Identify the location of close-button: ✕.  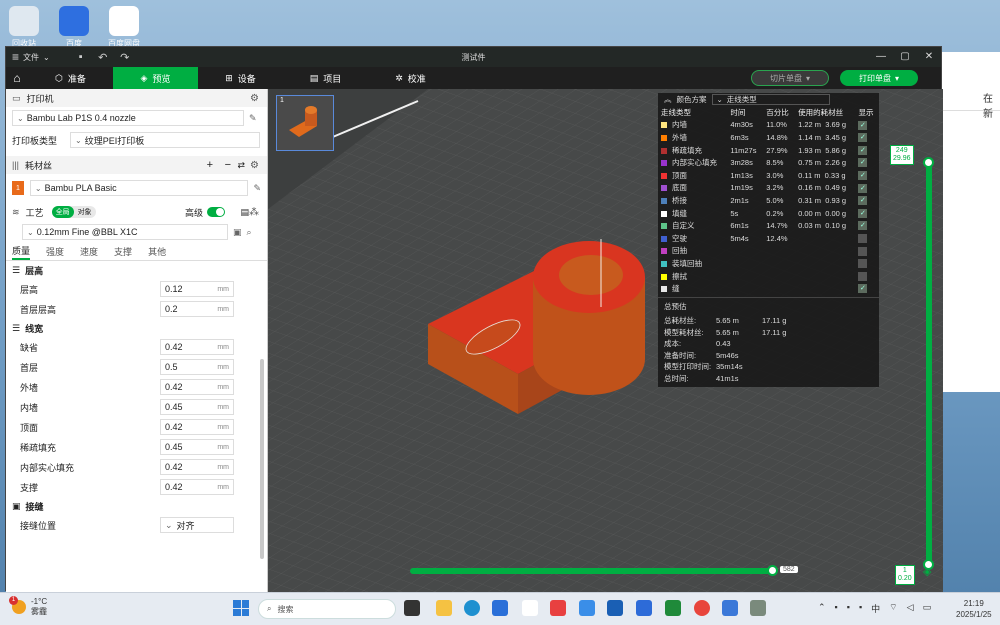
(929, 57).